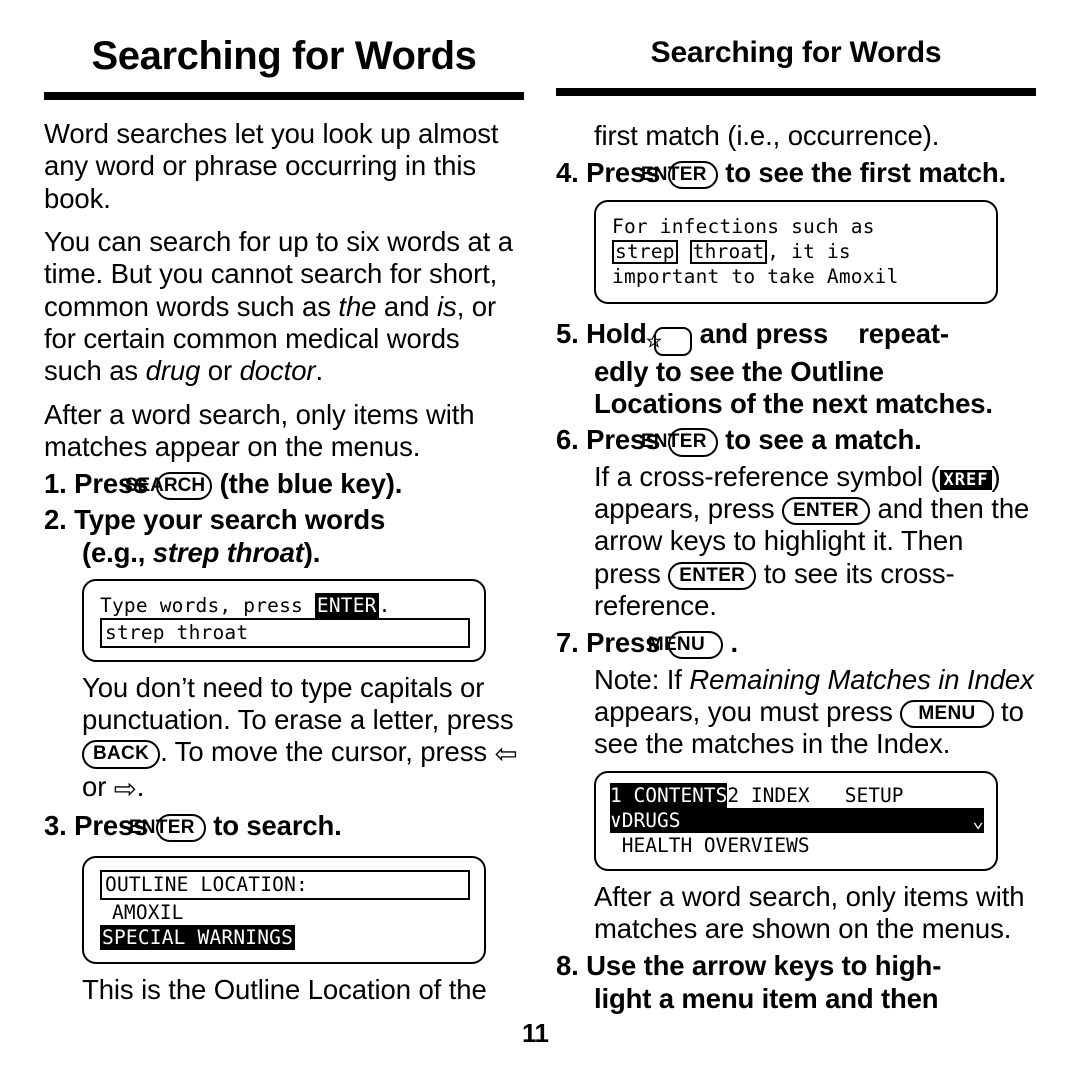 This screenshot has height=1080, width=1080. I want to click on menu-note-b: appears, you must press, so click(747, 711).